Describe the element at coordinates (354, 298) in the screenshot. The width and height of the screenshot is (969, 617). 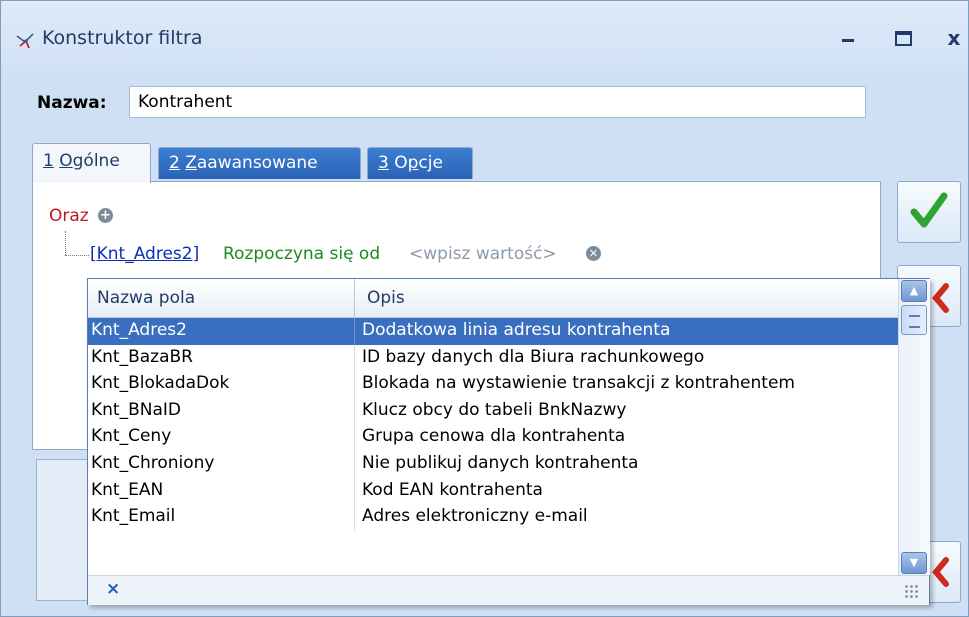
I see `column-divider` at that location.